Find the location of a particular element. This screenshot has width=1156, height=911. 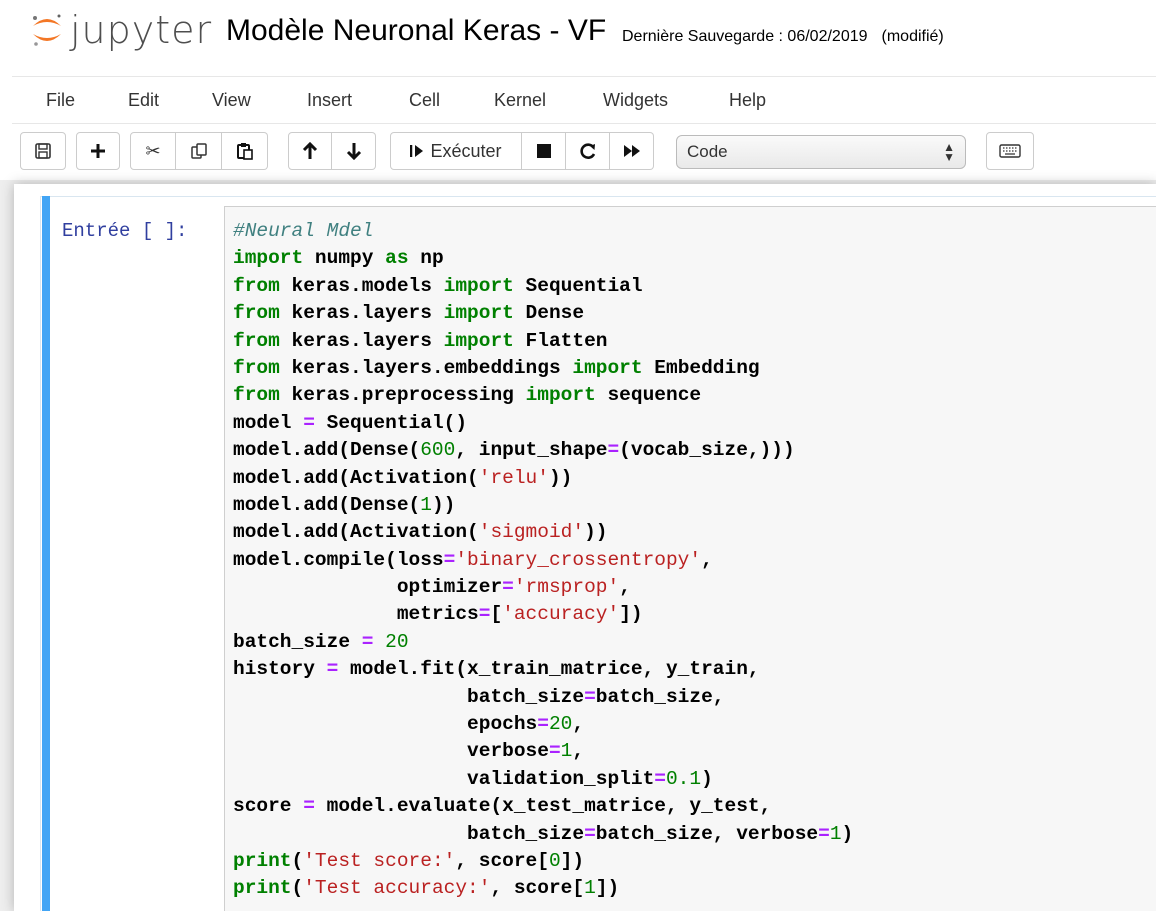

save-icon is located at coordinates (43, 151).